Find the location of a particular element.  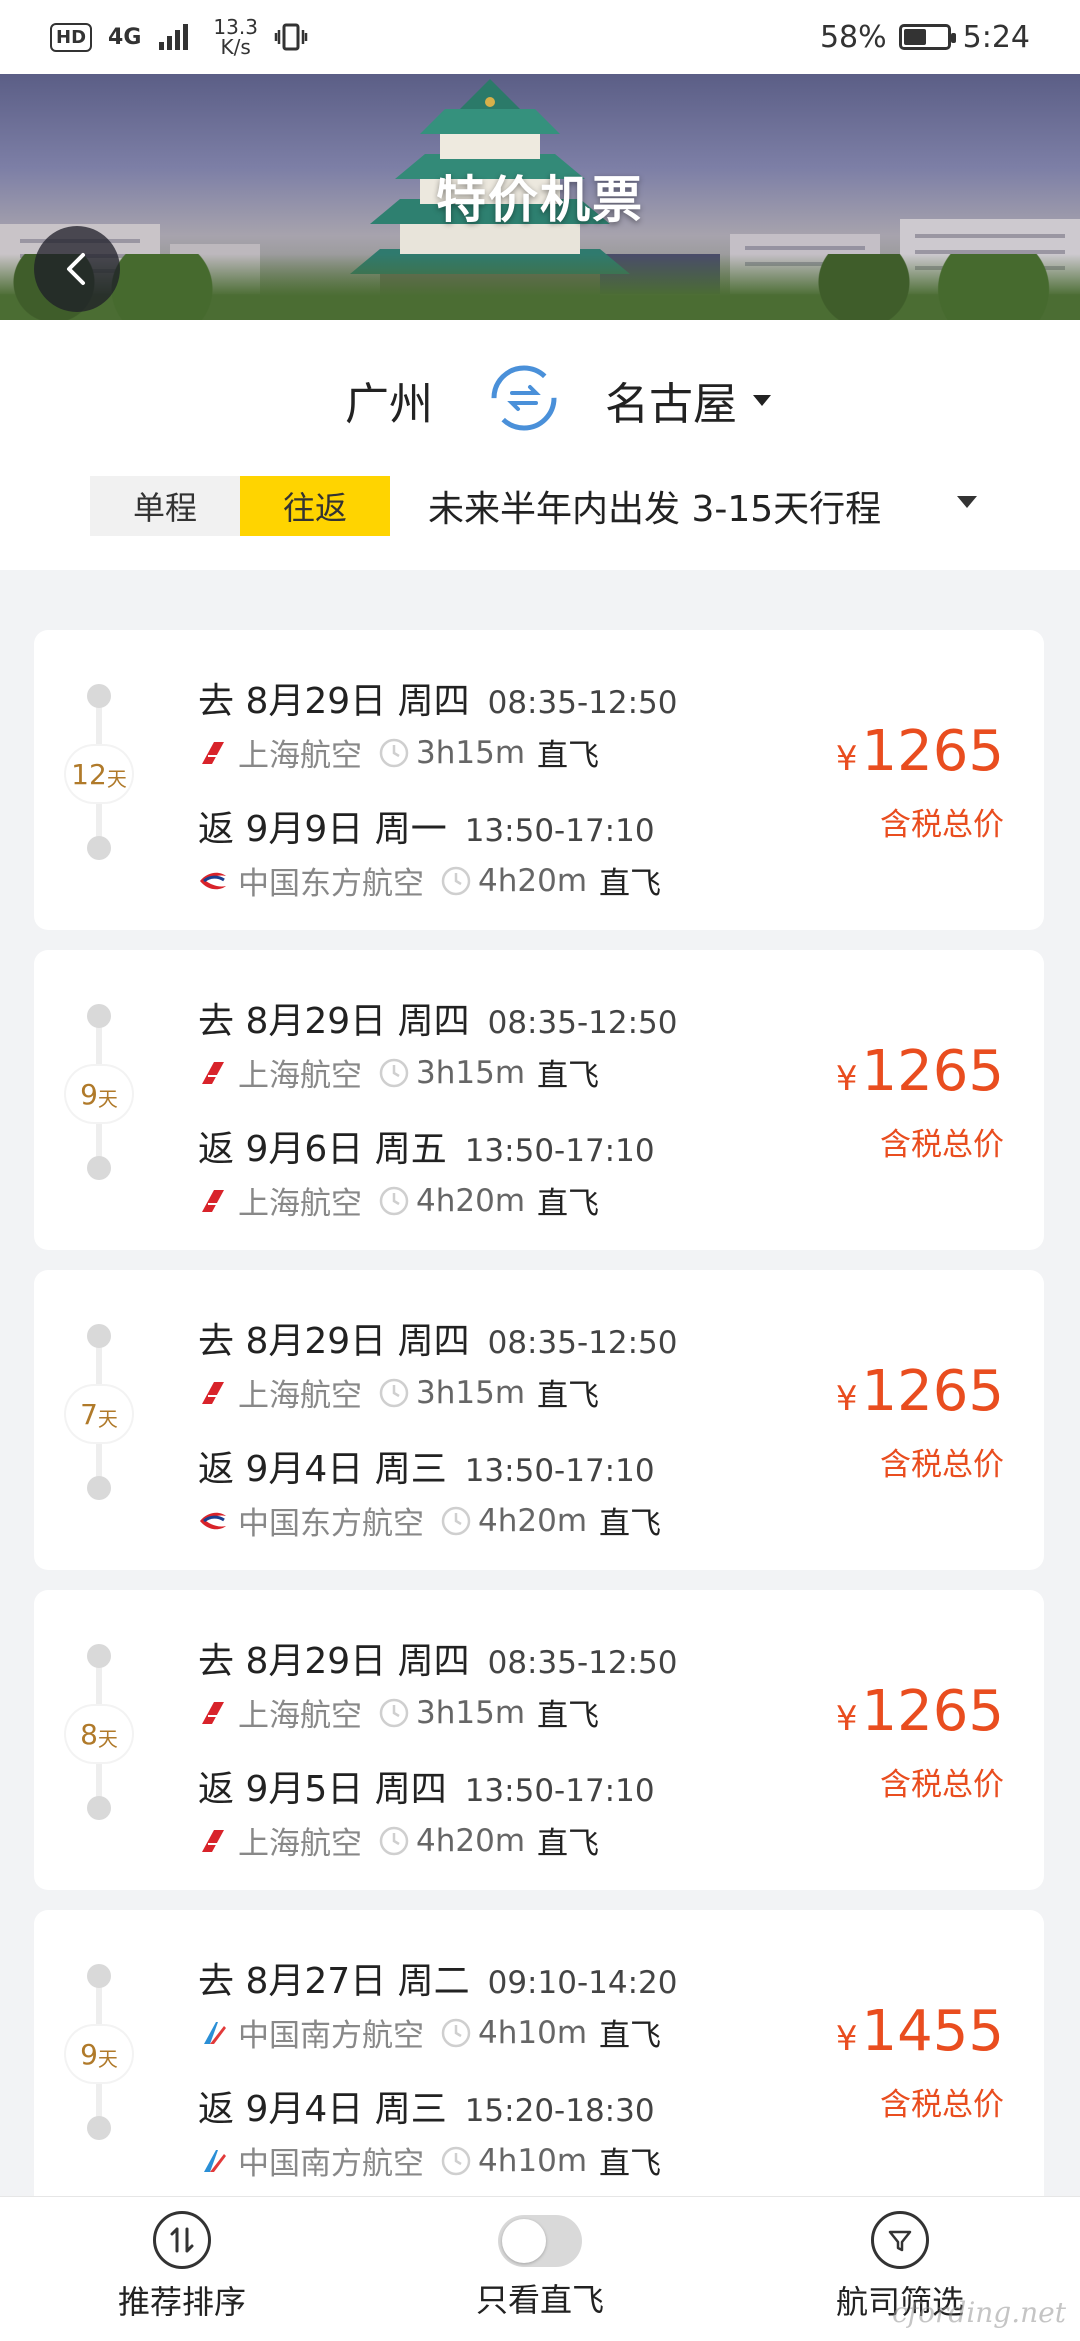

clock-icon is located at coordinates (394, 1840).